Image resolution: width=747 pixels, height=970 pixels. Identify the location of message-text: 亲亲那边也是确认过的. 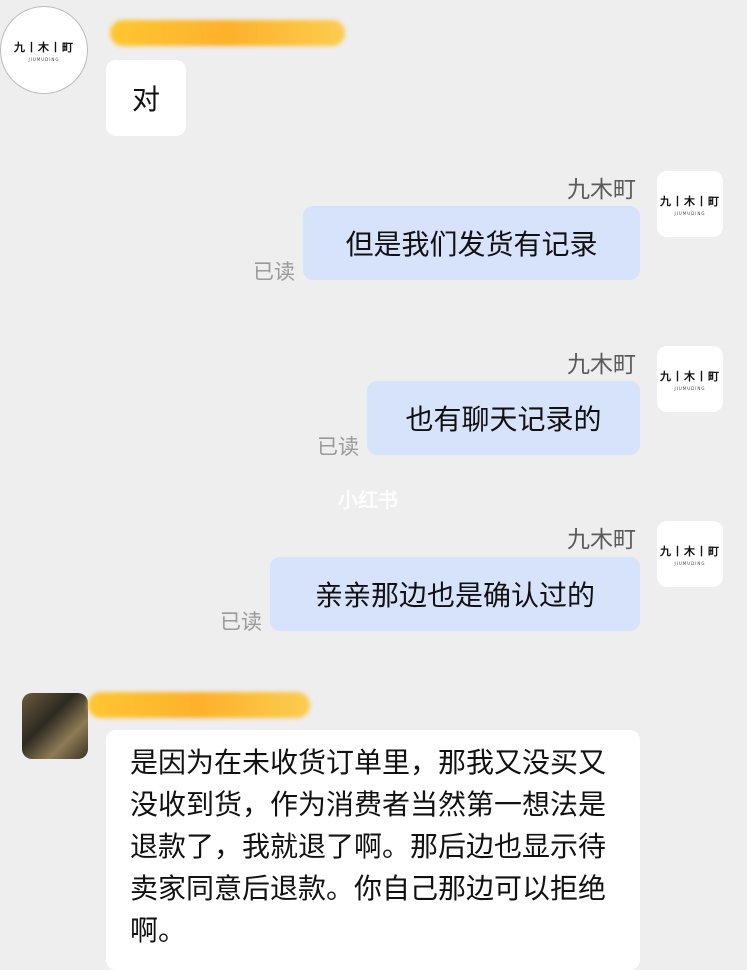
(454, 595).